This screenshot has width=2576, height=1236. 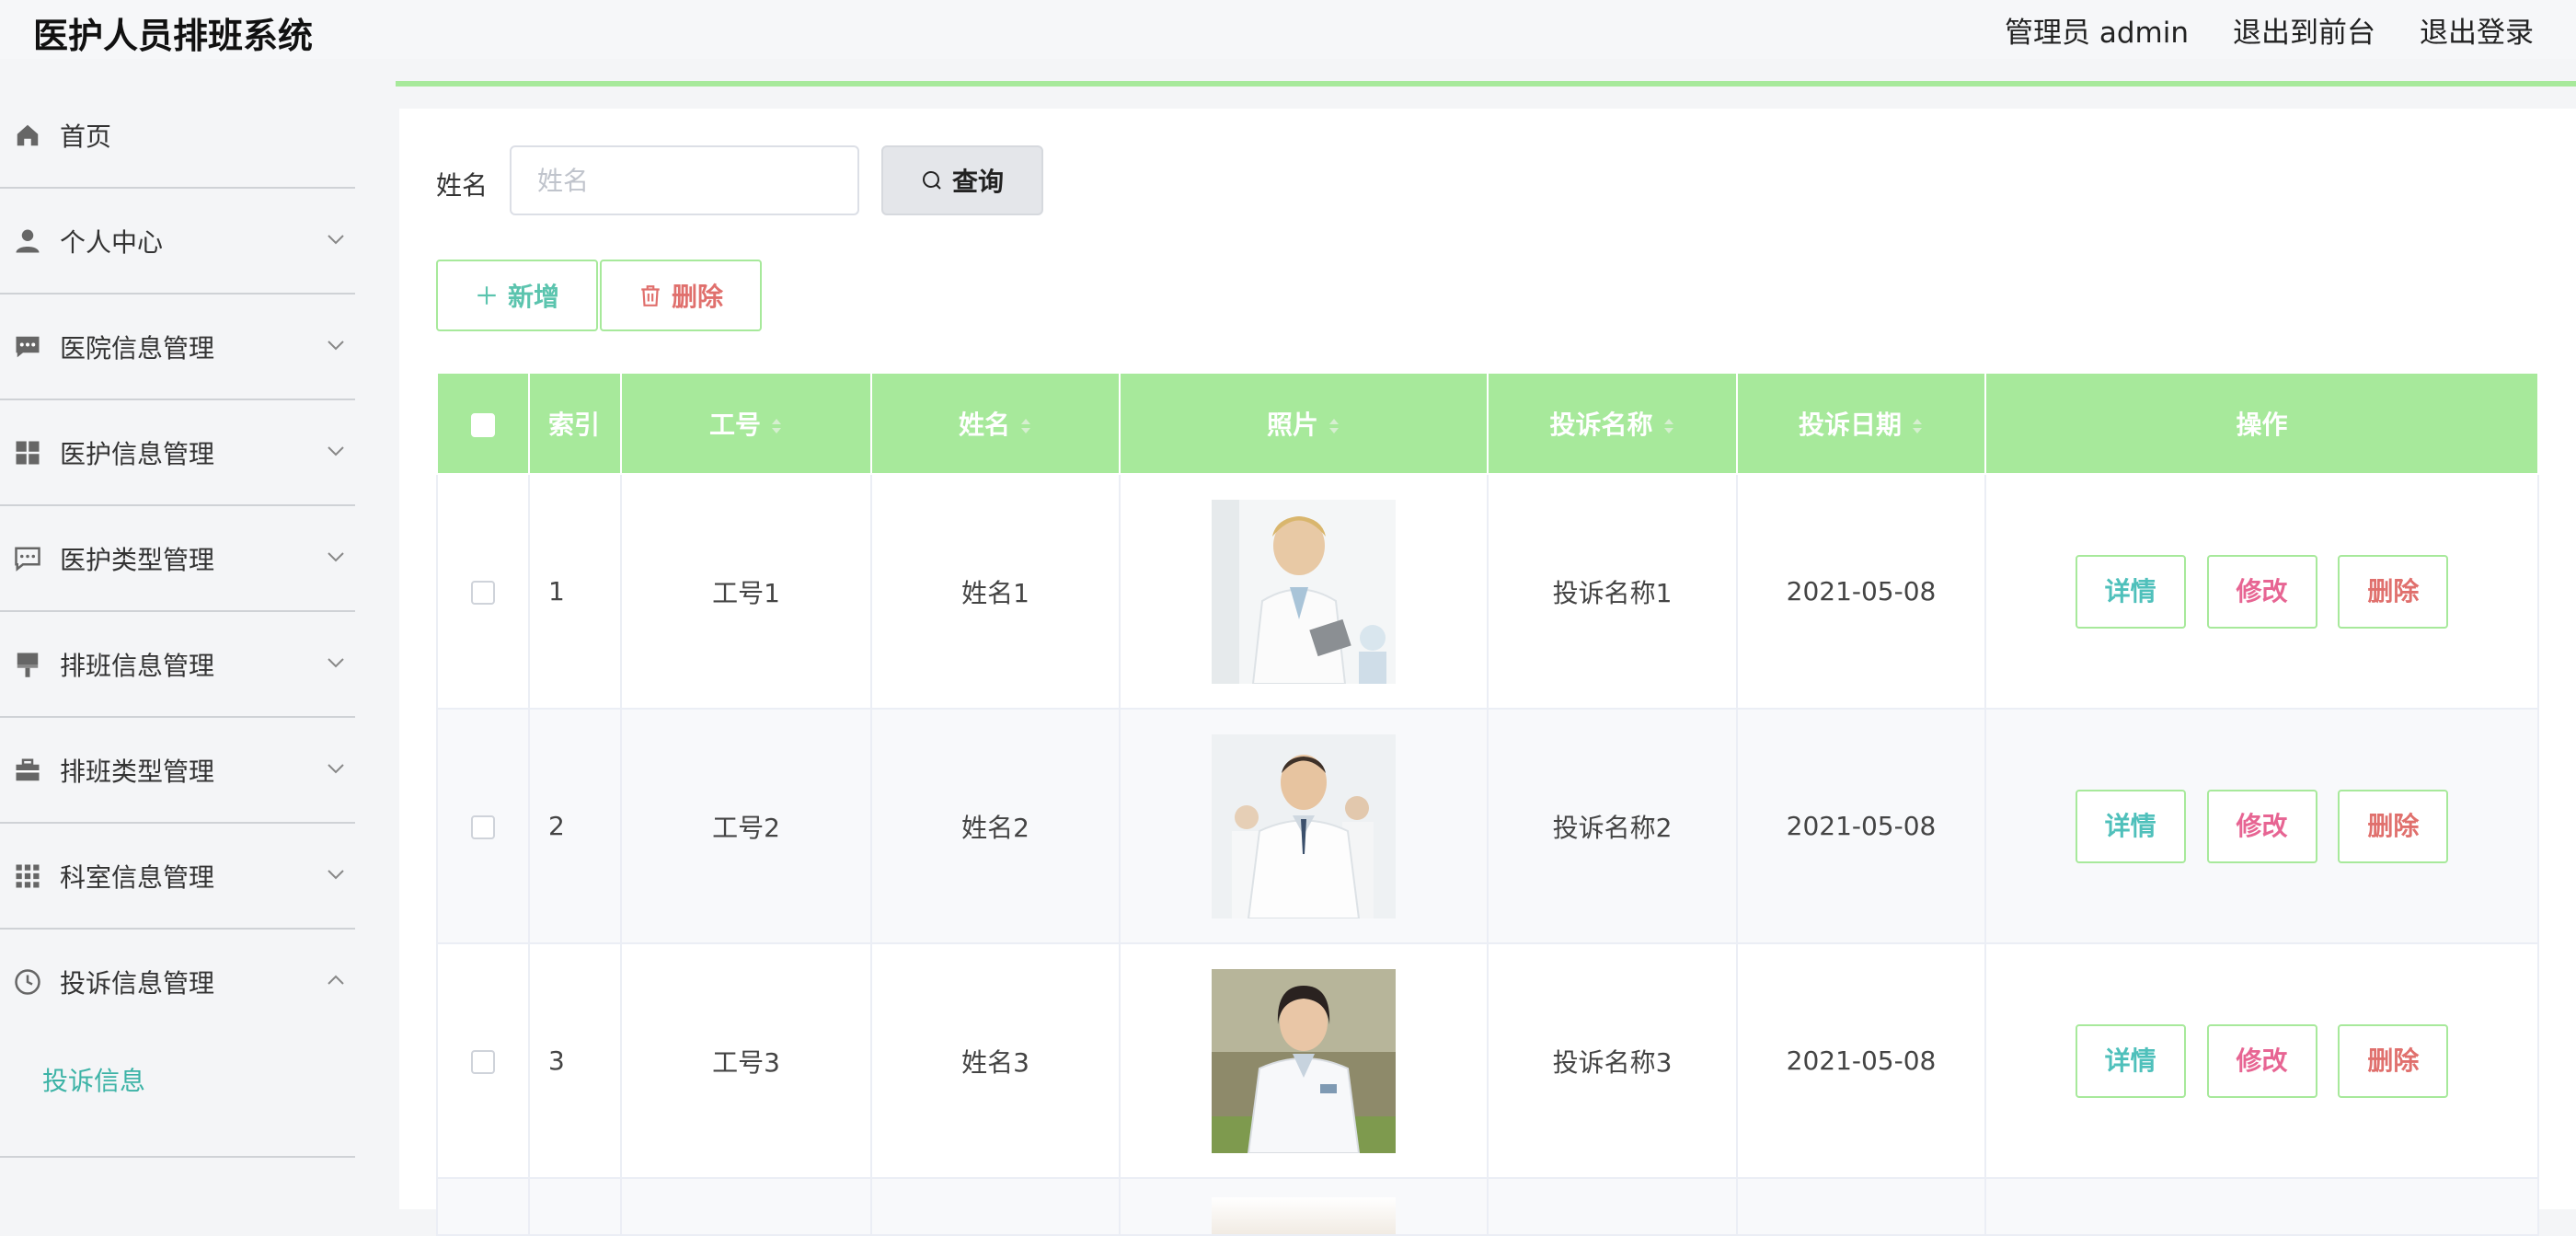 What do you see at coordinates (746, 1206) in the screenshot?
I see `job-no-cell` at bounding box center [746, 1206].